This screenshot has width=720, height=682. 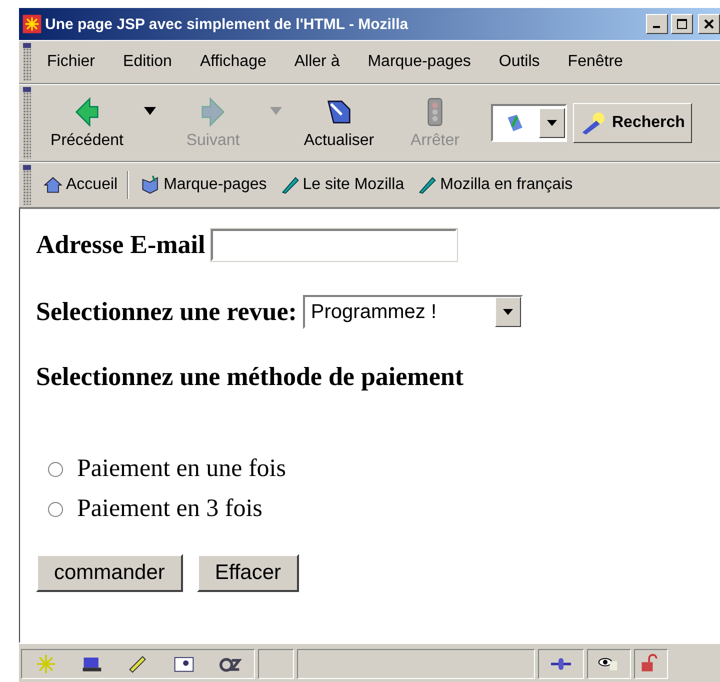 I want to click on menu-item: Fenêtre, so click(x=595, y=62).